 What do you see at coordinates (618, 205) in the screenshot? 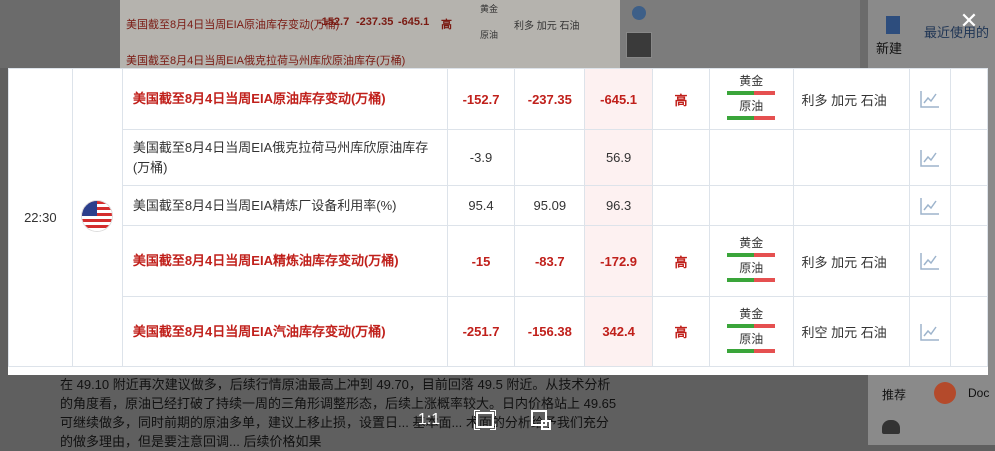
I see `actual-value: 96.3` at bounding box center [618, 205].